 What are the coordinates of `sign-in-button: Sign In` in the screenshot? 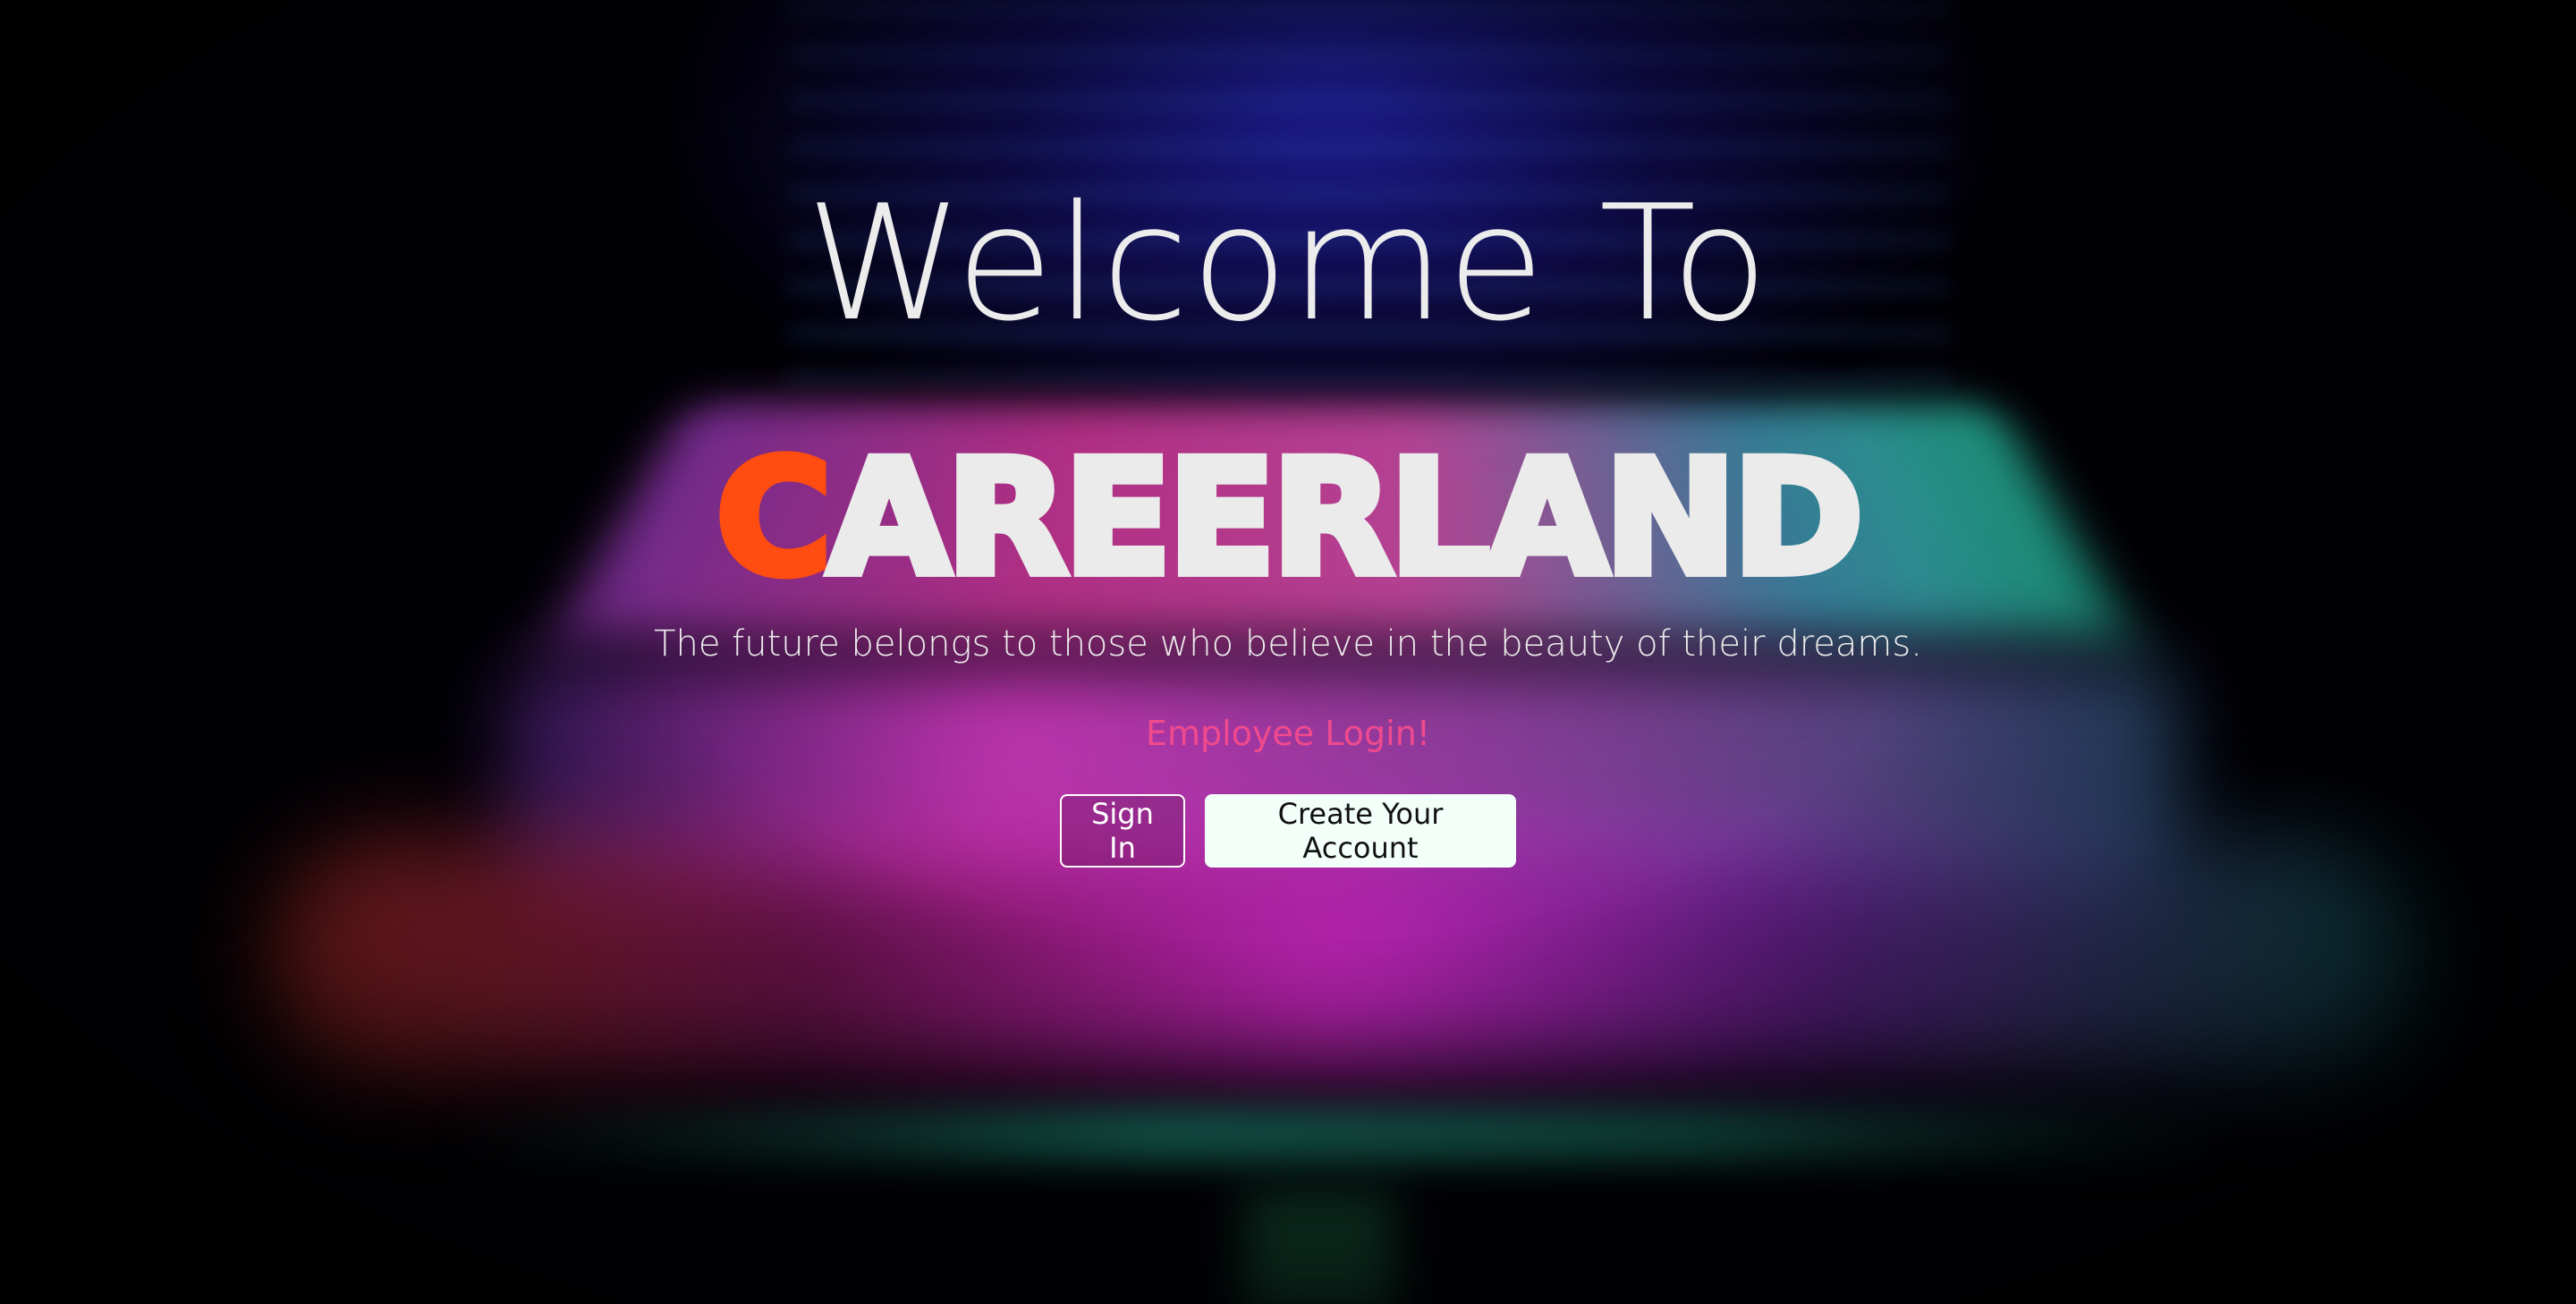 It's located at (1122, 831).